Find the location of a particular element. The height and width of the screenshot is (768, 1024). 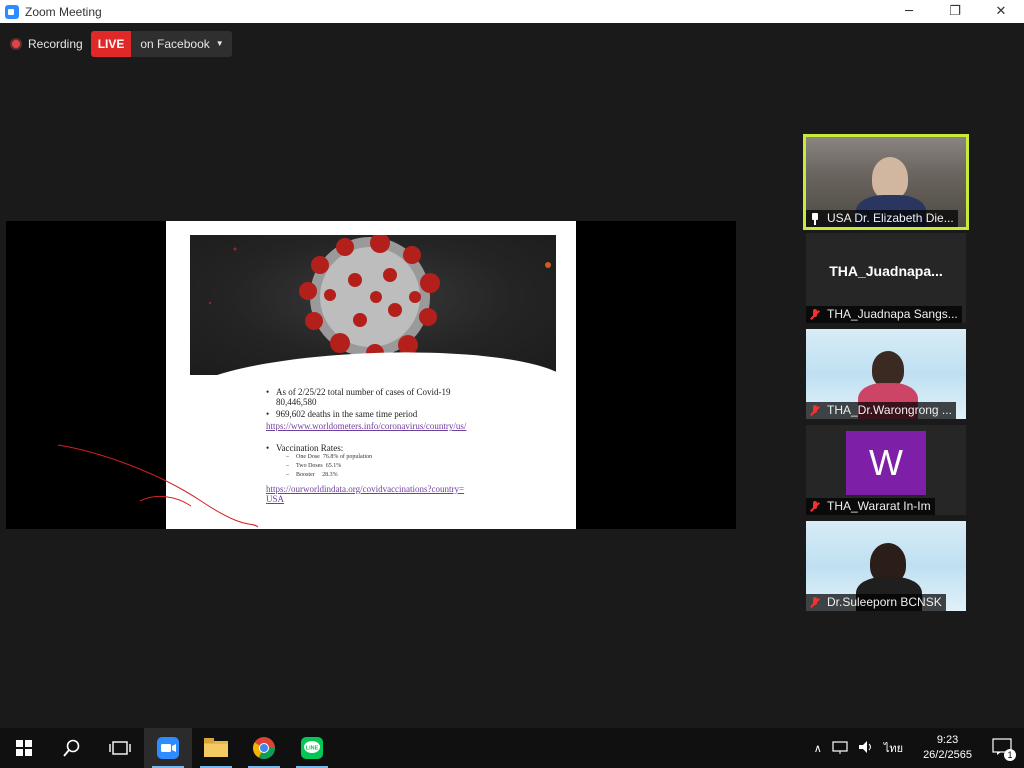

svg-text: LINE is located at coordinates (312, 749).